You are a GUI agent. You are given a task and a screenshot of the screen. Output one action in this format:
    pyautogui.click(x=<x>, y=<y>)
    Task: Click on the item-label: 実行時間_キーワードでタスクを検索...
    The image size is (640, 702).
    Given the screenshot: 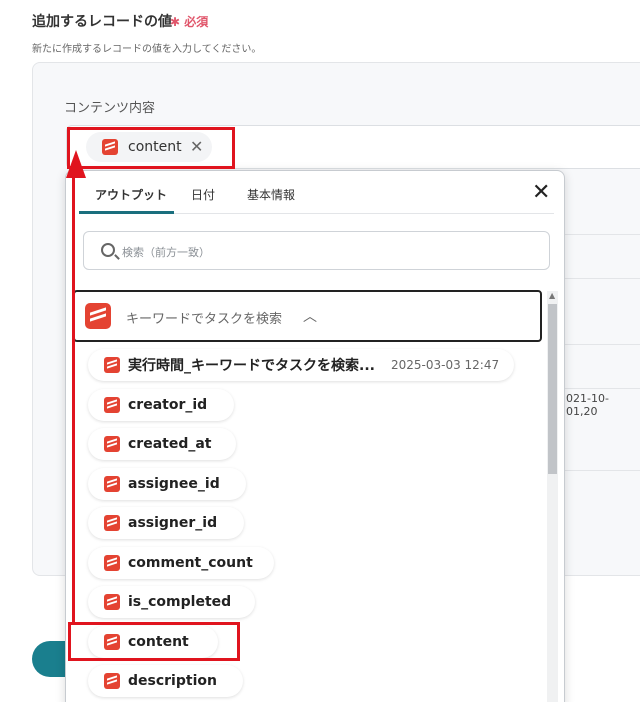 What is the action you would take?
    pyautogui.click(x=251, y=366)
    